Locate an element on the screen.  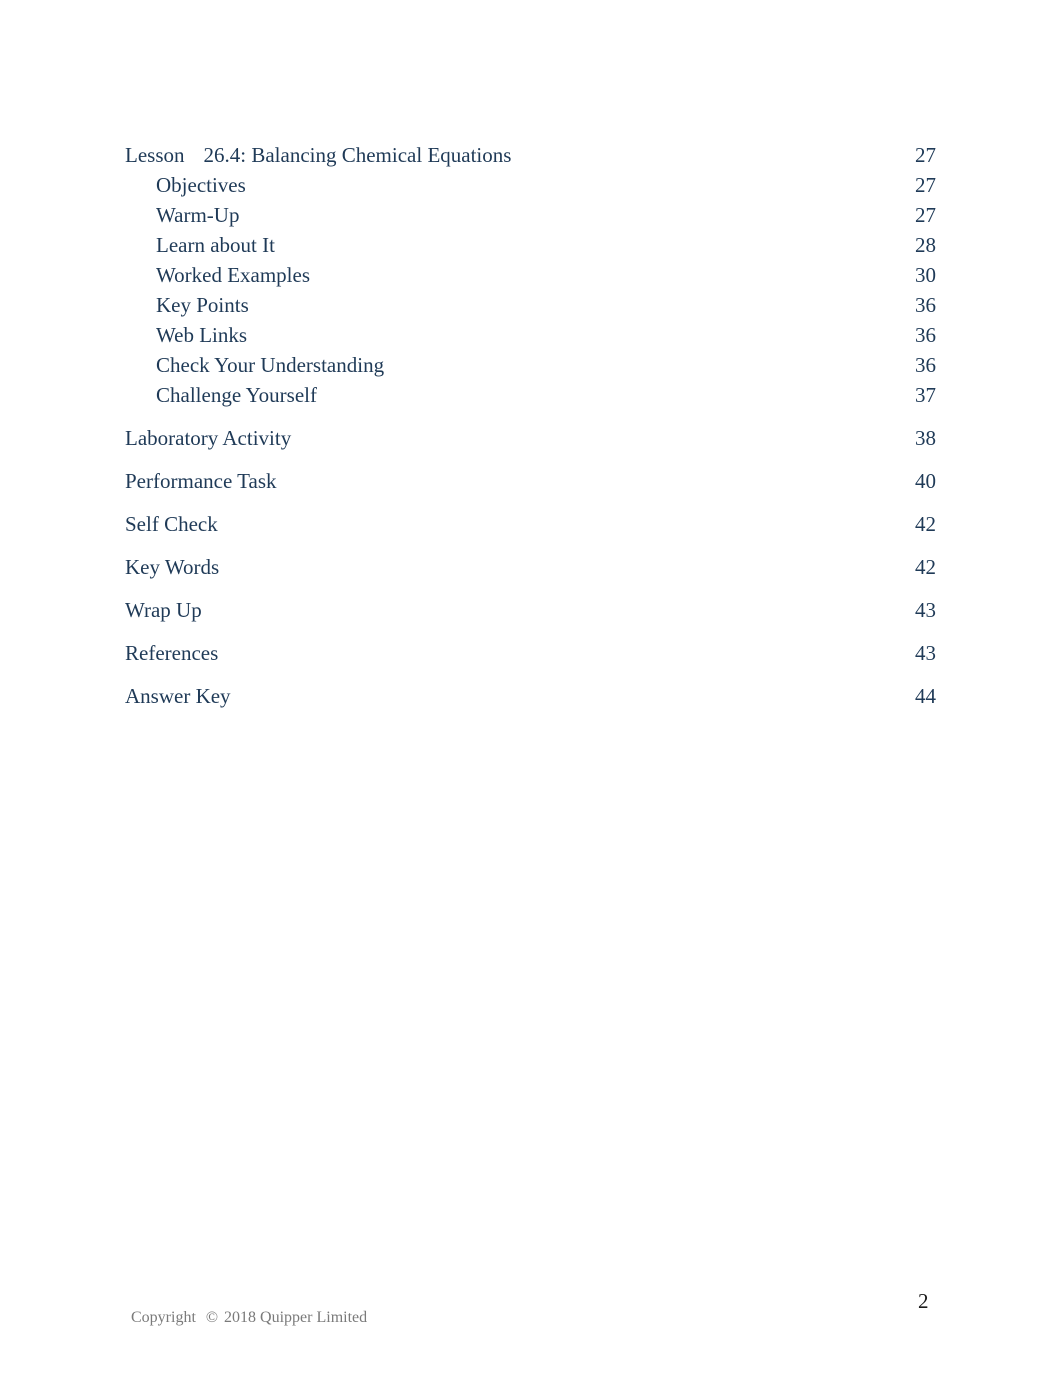
toc-page-number: 40 is located at coordinates (925, 481).